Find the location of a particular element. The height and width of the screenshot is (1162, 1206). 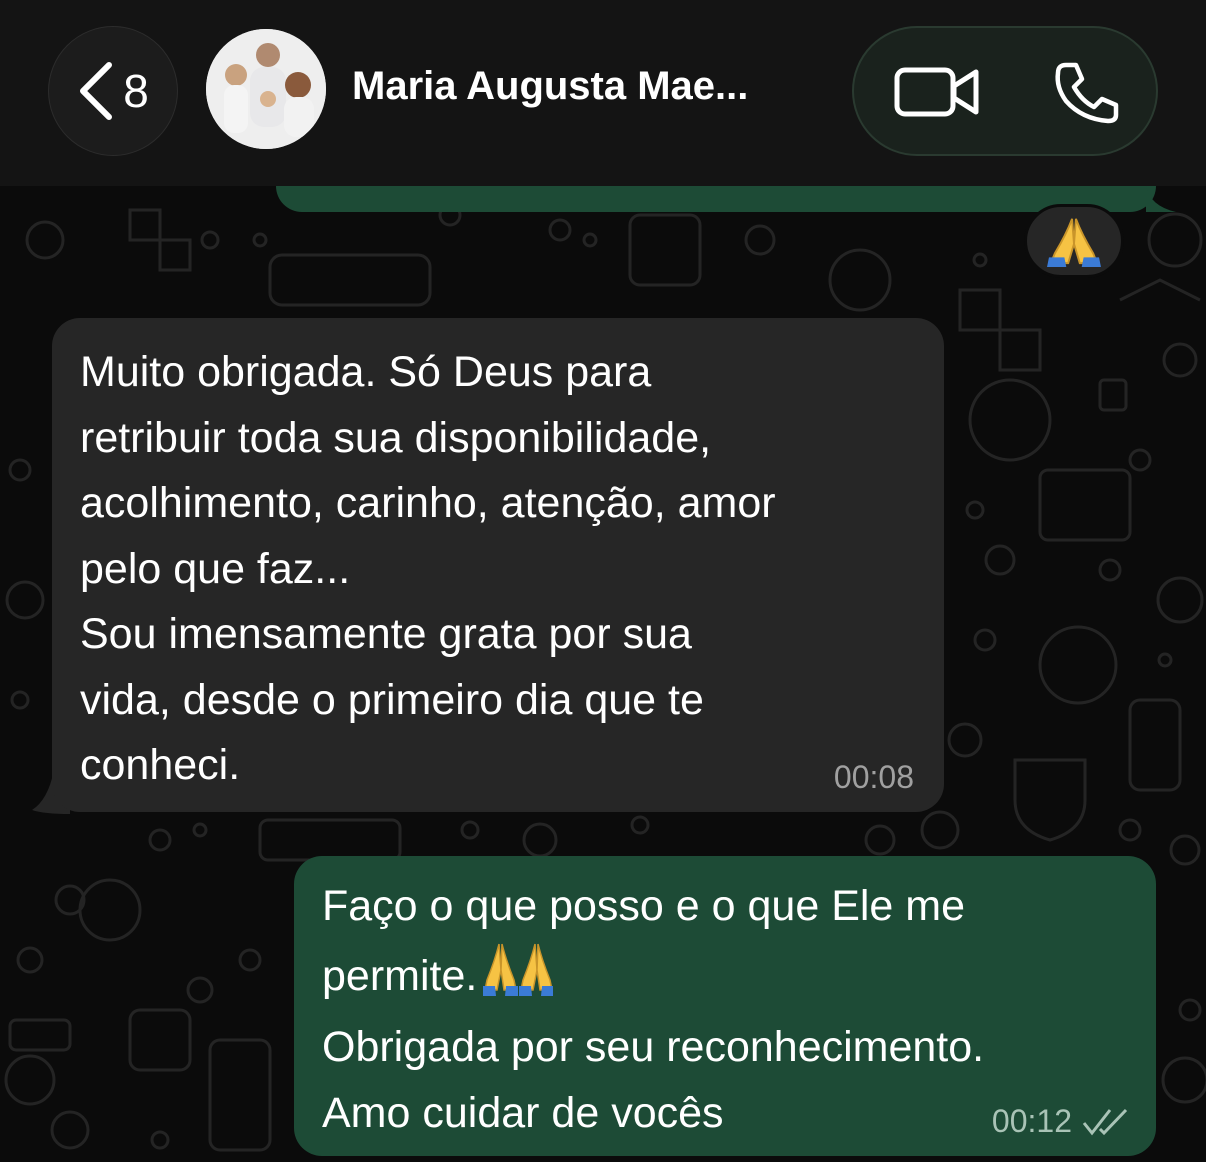

message-timestamp: 00:08 is located at coordinates (873, 777).